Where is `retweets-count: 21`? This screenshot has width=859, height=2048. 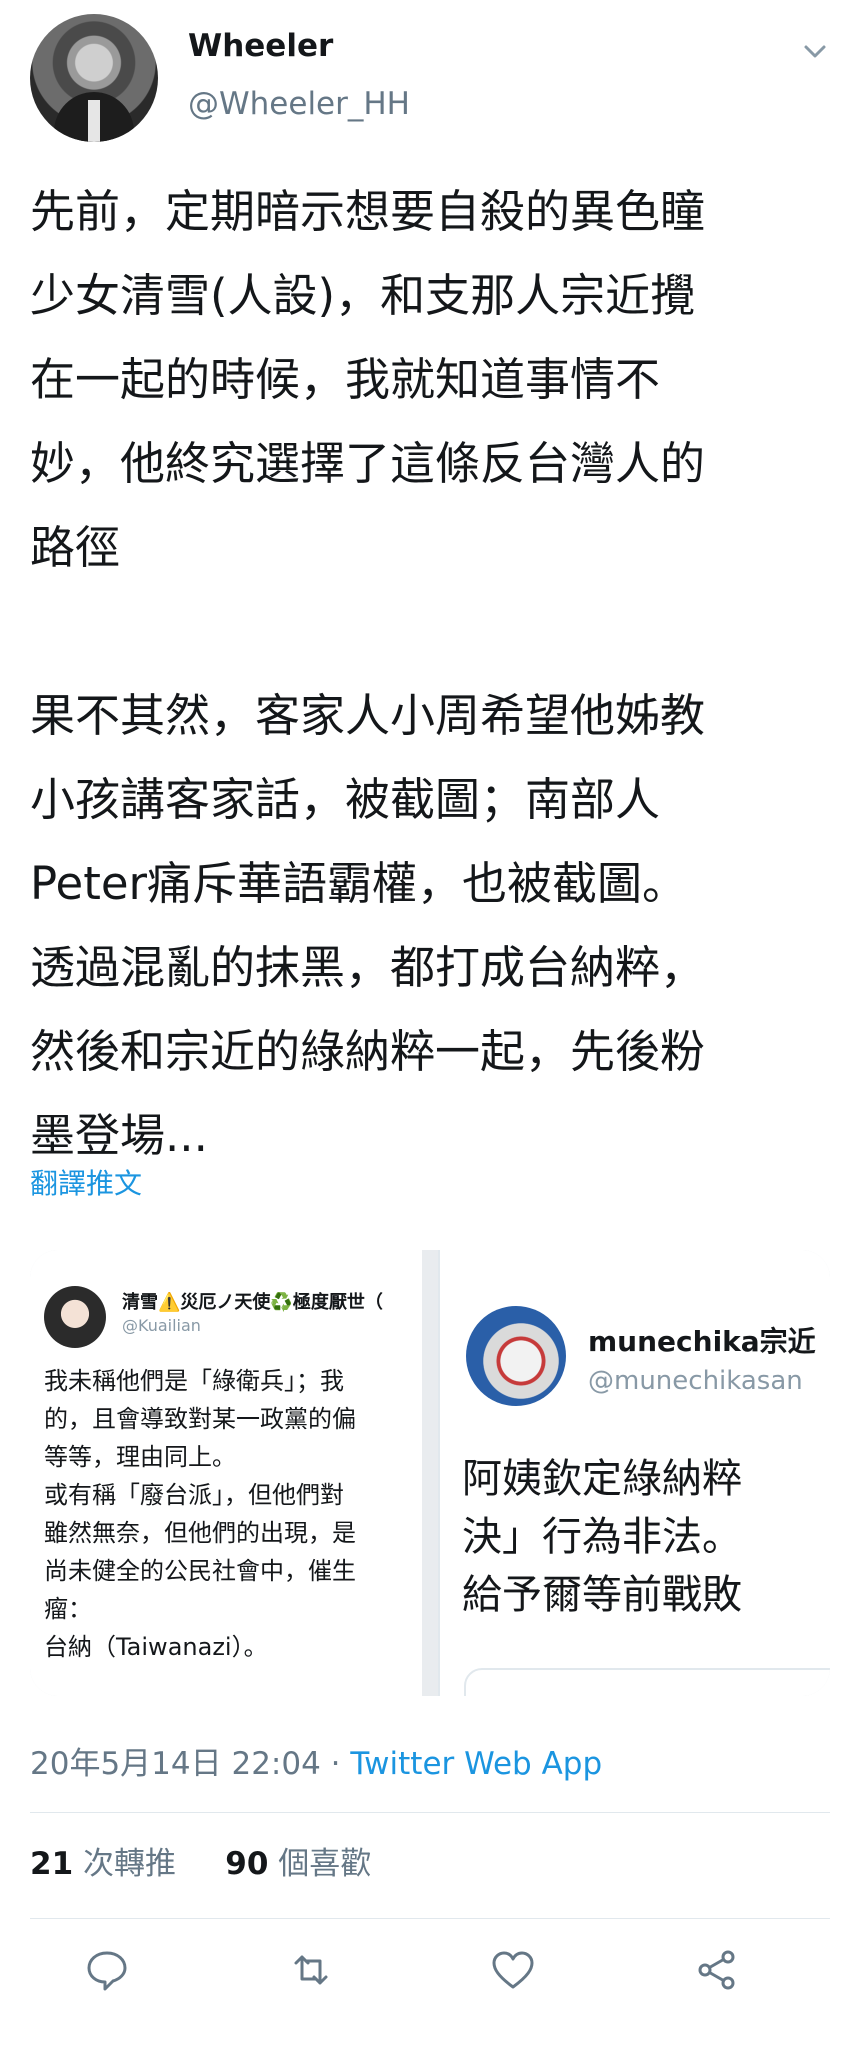 retweets-count: 21 is located at coordinates (52, 1864).